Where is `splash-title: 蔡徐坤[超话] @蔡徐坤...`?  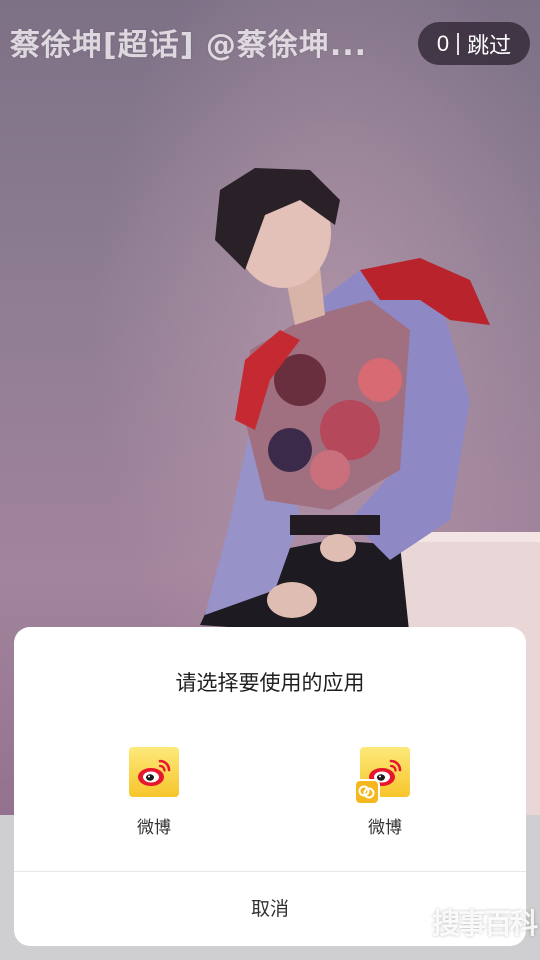
splash-title: 蔡徐坤[超话] @蔡徐坤... is located at coordinates (189, 45).